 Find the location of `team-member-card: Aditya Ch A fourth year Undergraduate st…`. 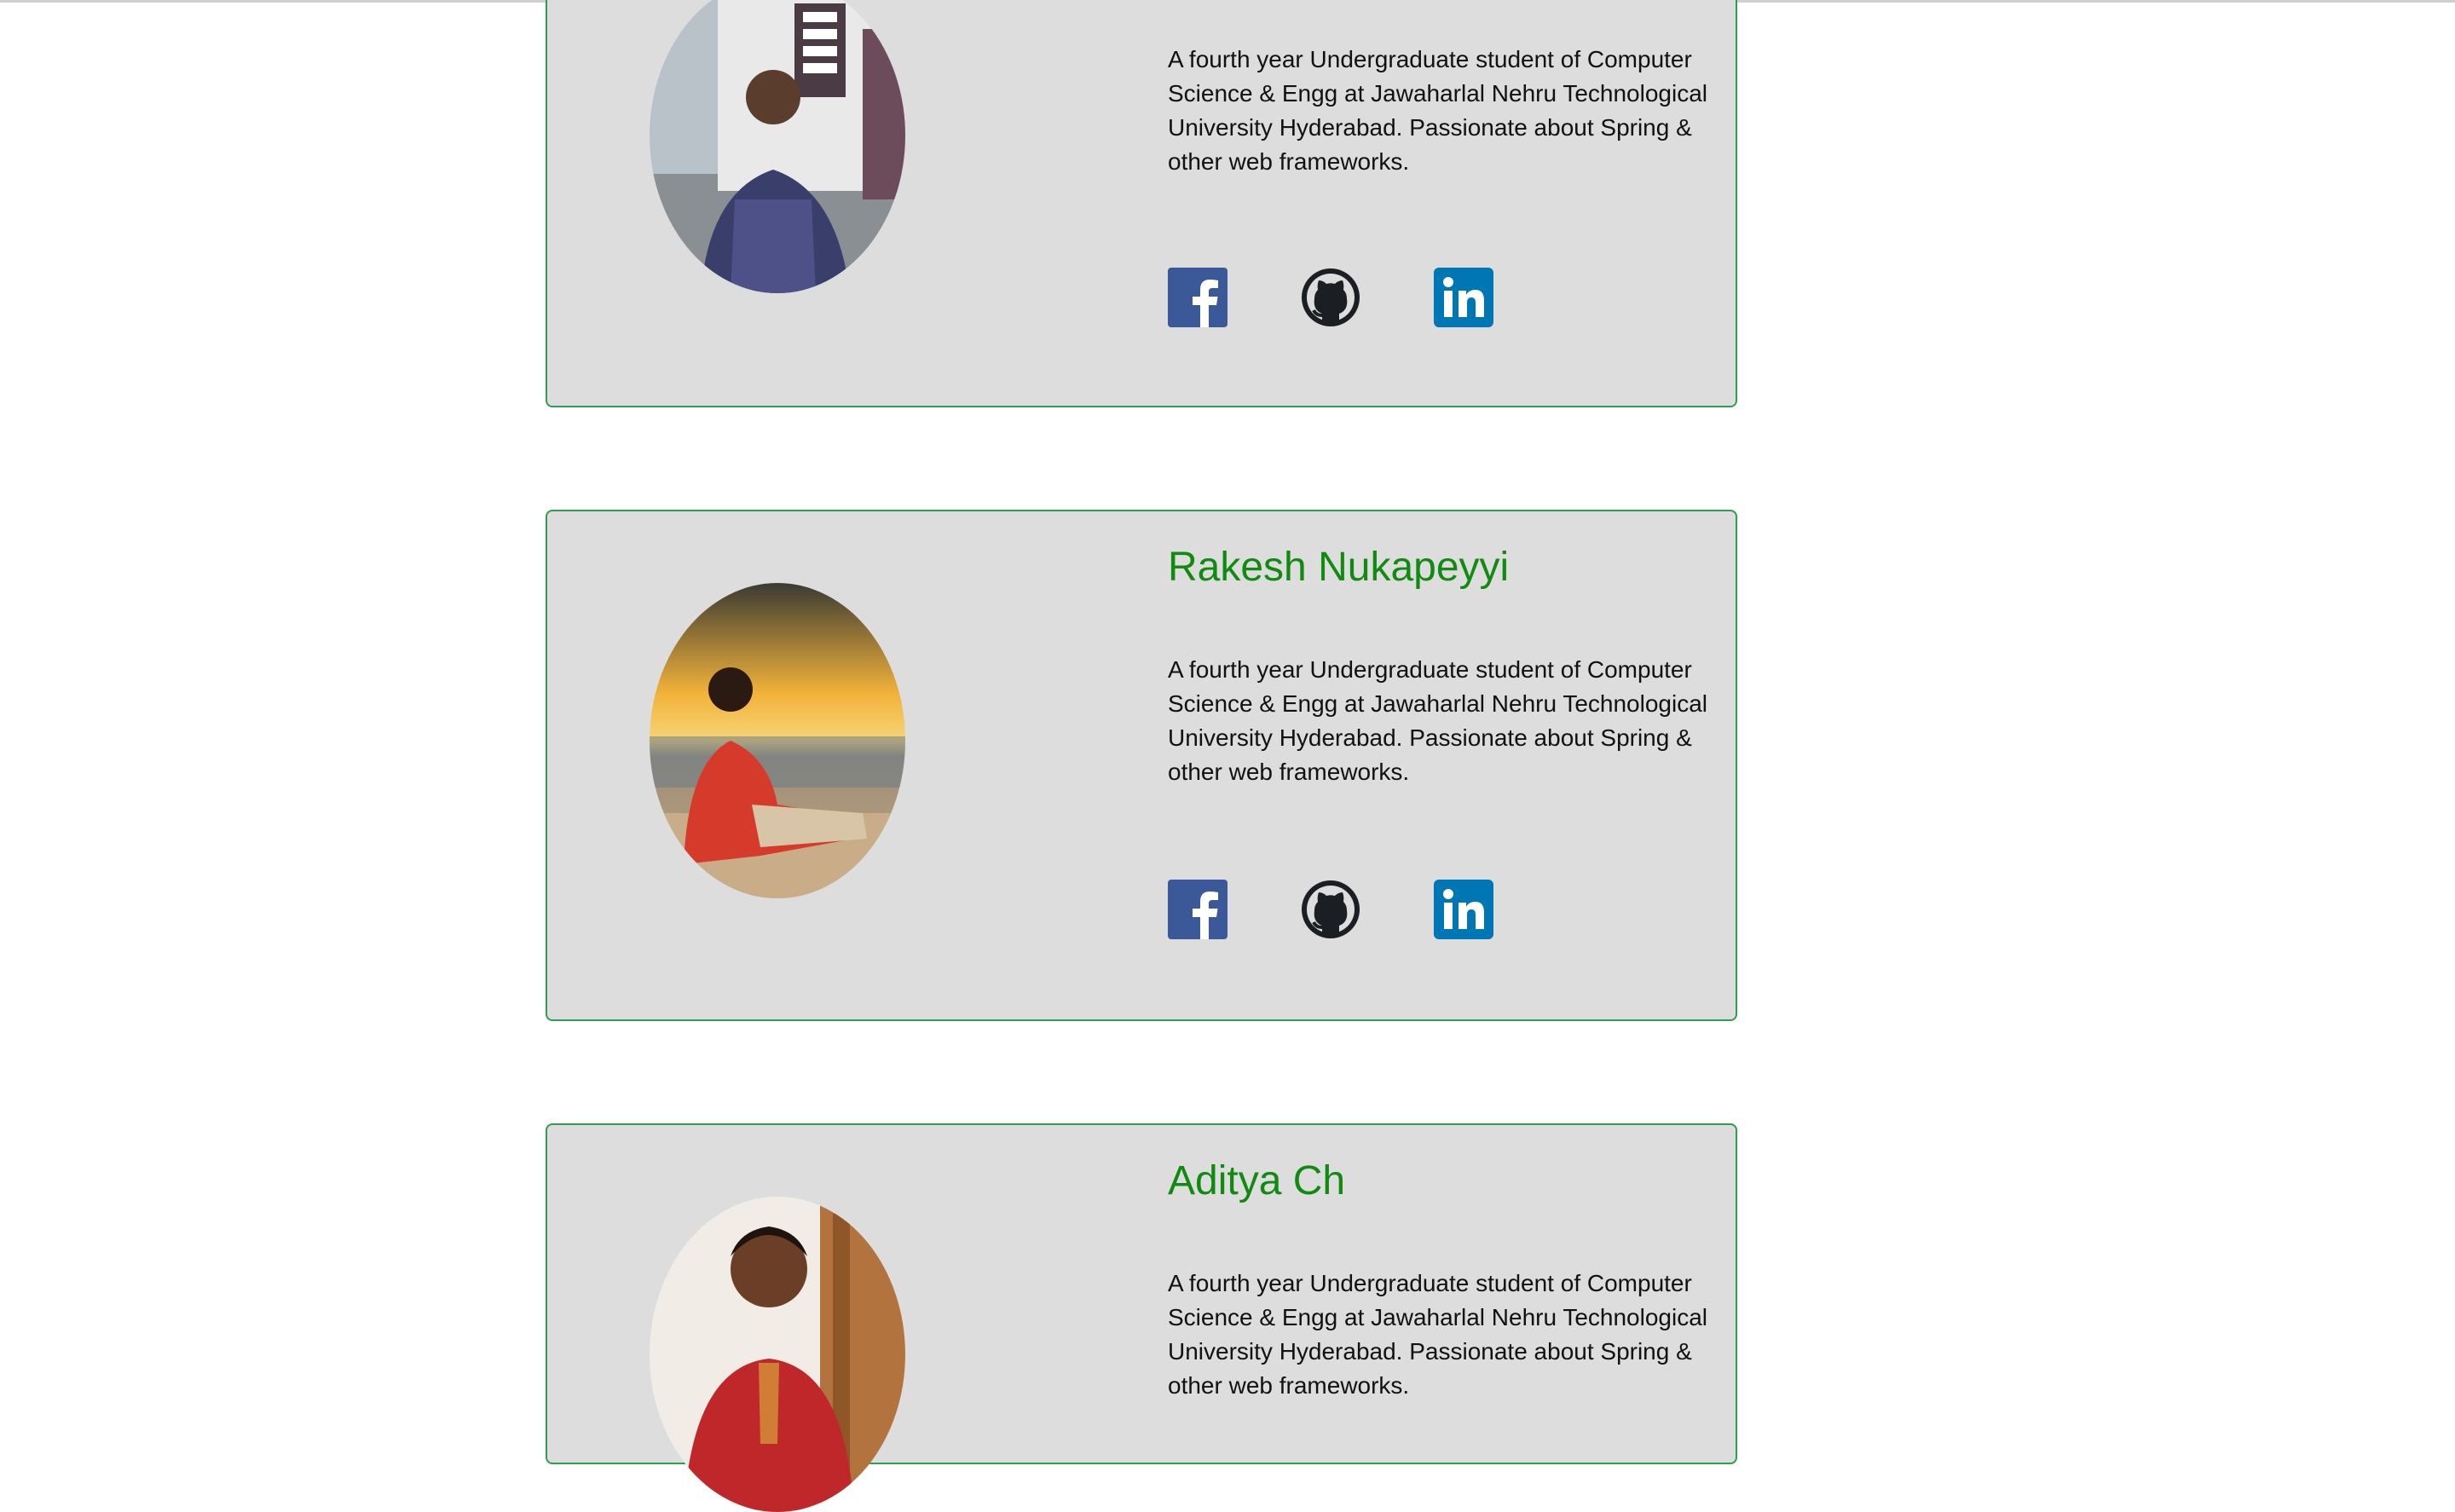

team-member-card: Aditya Ch A fourth year Undergraduate st… is located at coordinates (1141, 1317).